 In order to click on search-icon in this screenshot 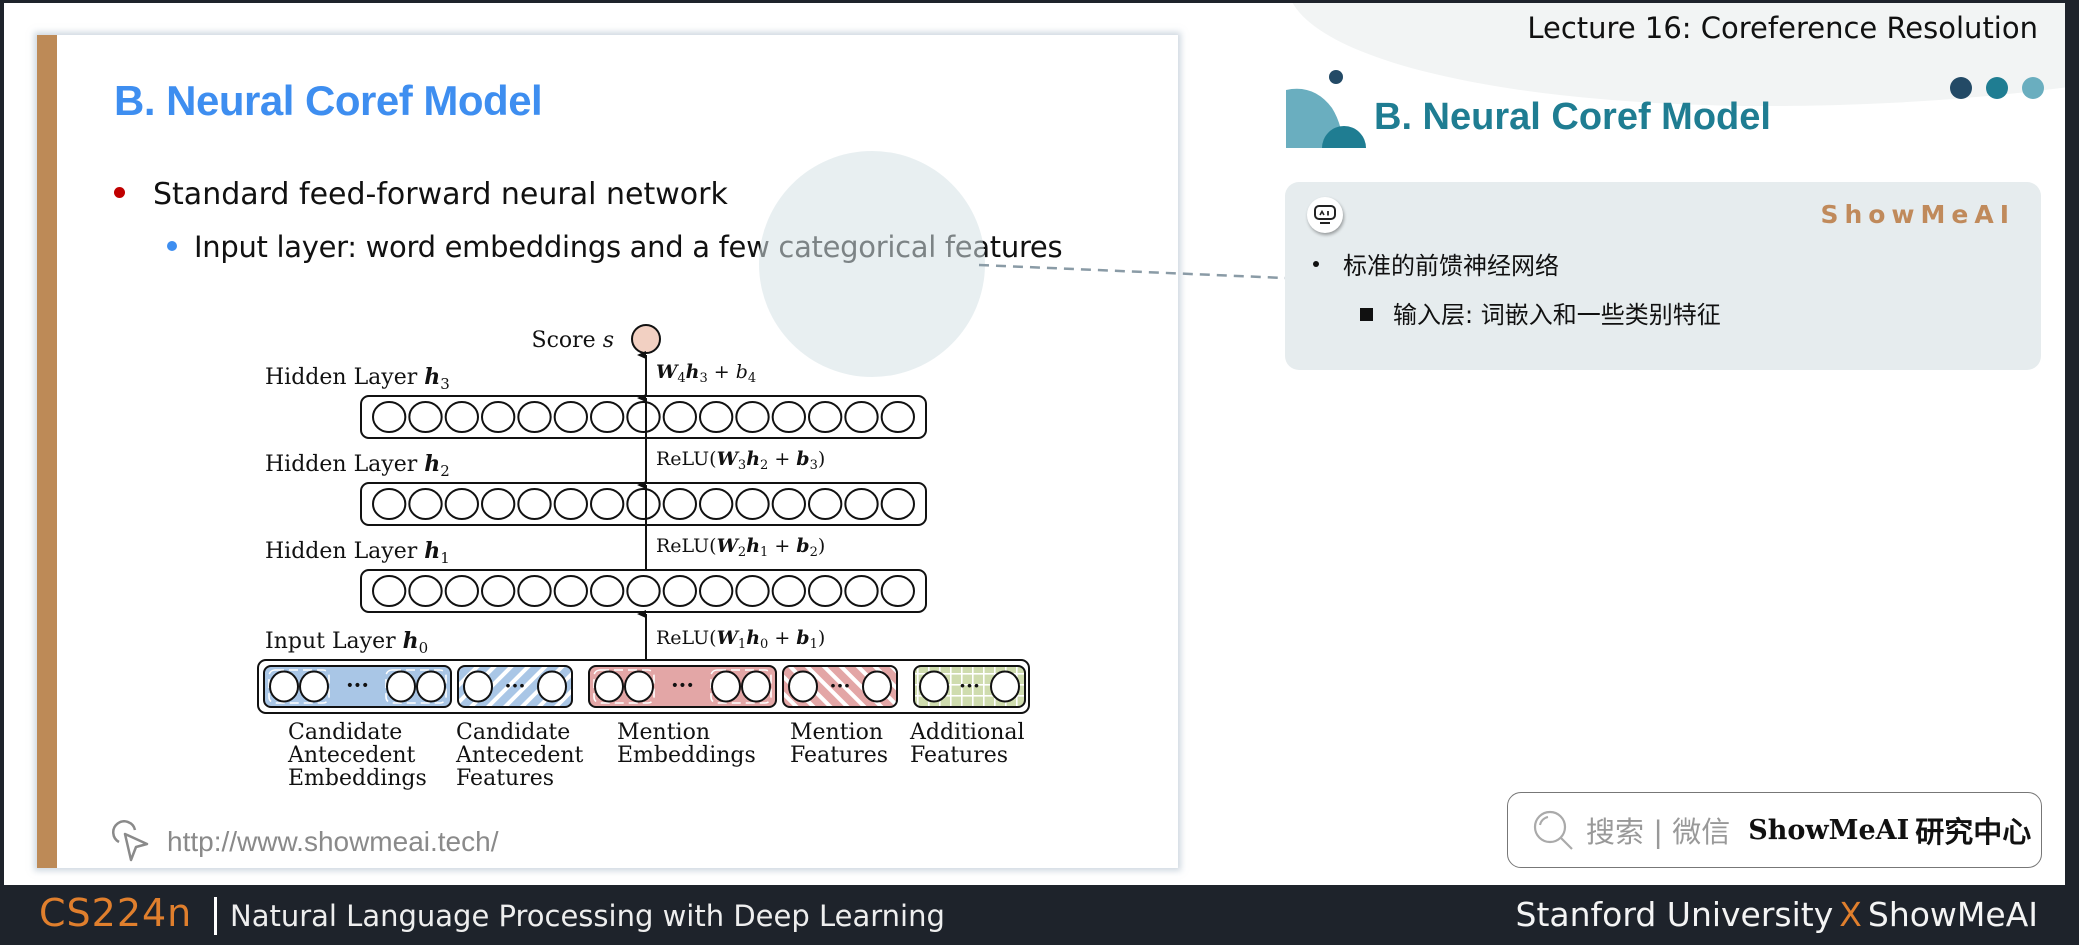, I will do `click(1553, 830)`.